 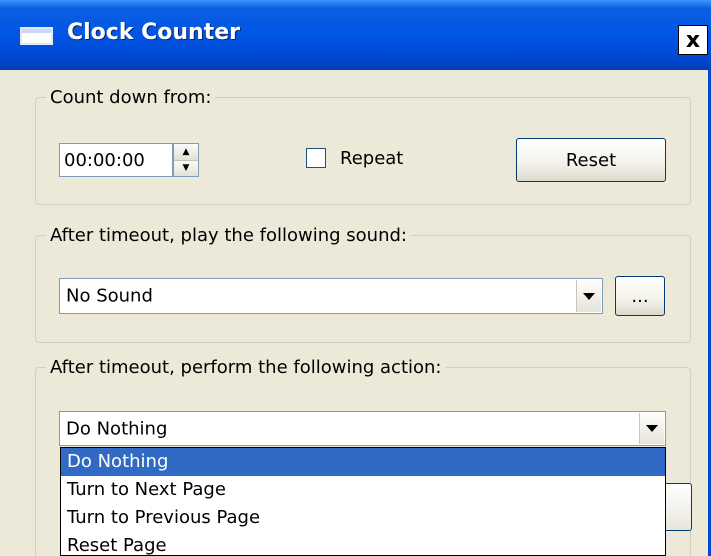 I want to click on repeat-label: Repeat, so click(x=372, y=158).